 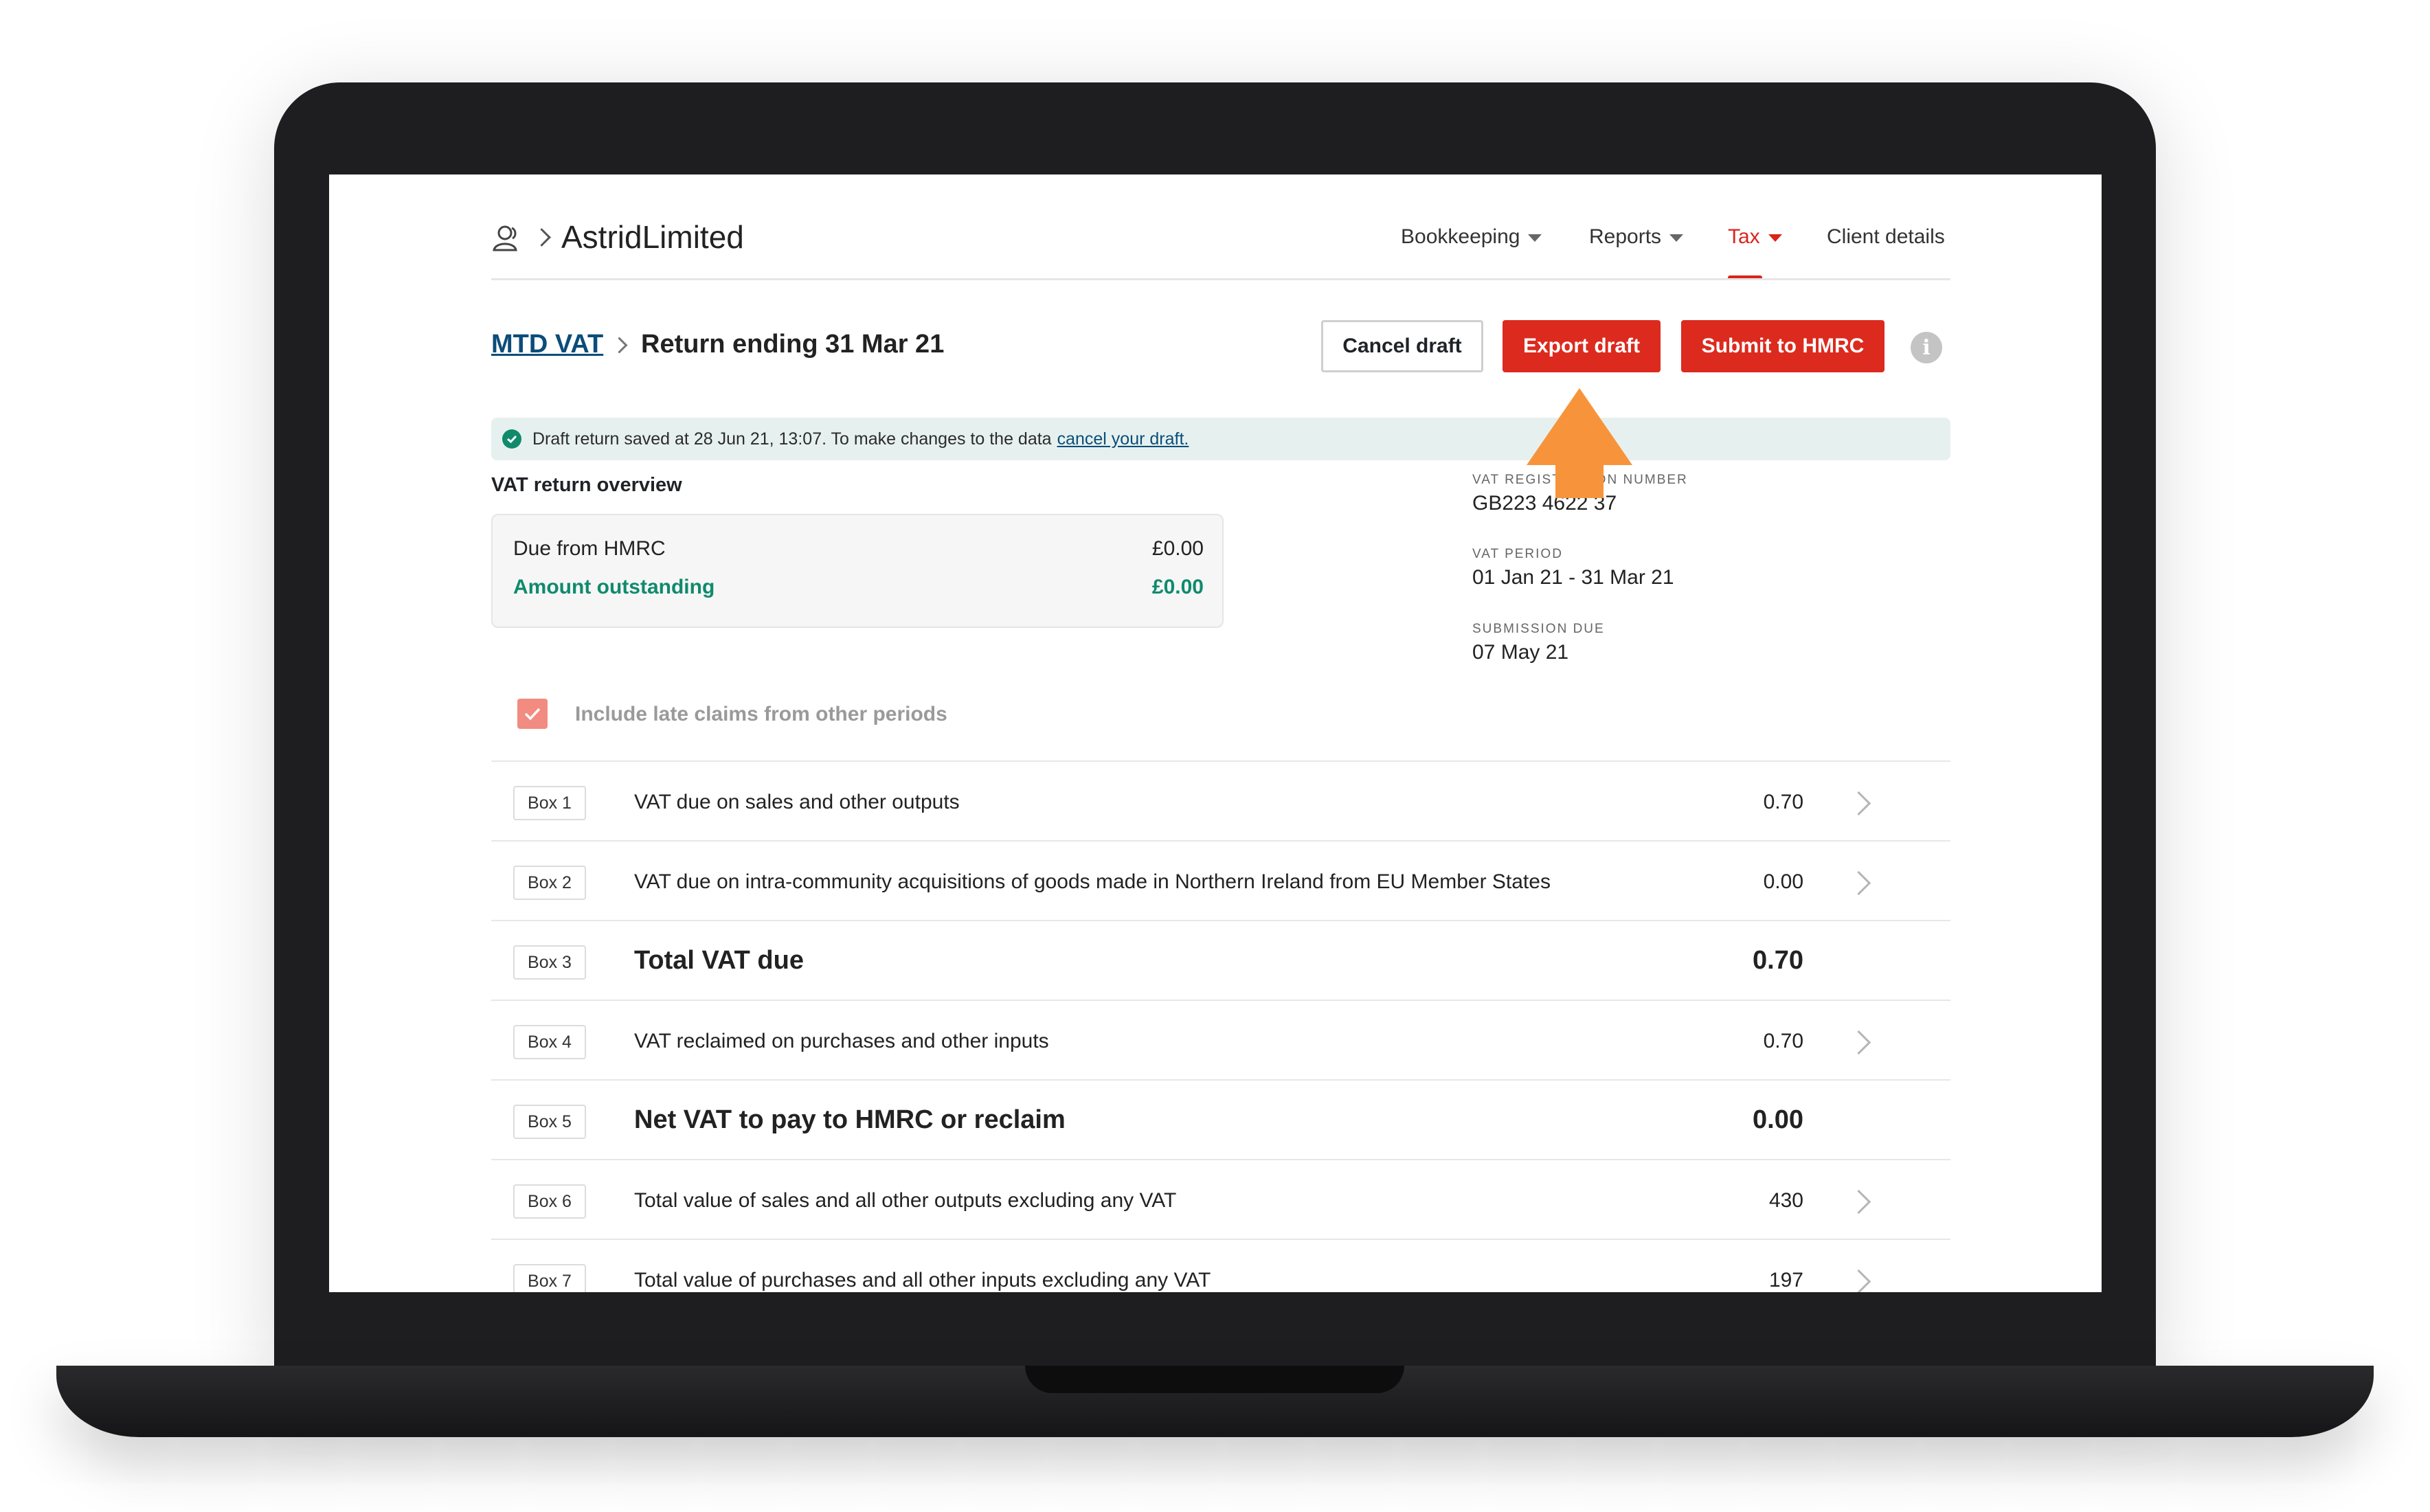 I want to click on overview-title: VAT return overview, so click(x=586, y=485).